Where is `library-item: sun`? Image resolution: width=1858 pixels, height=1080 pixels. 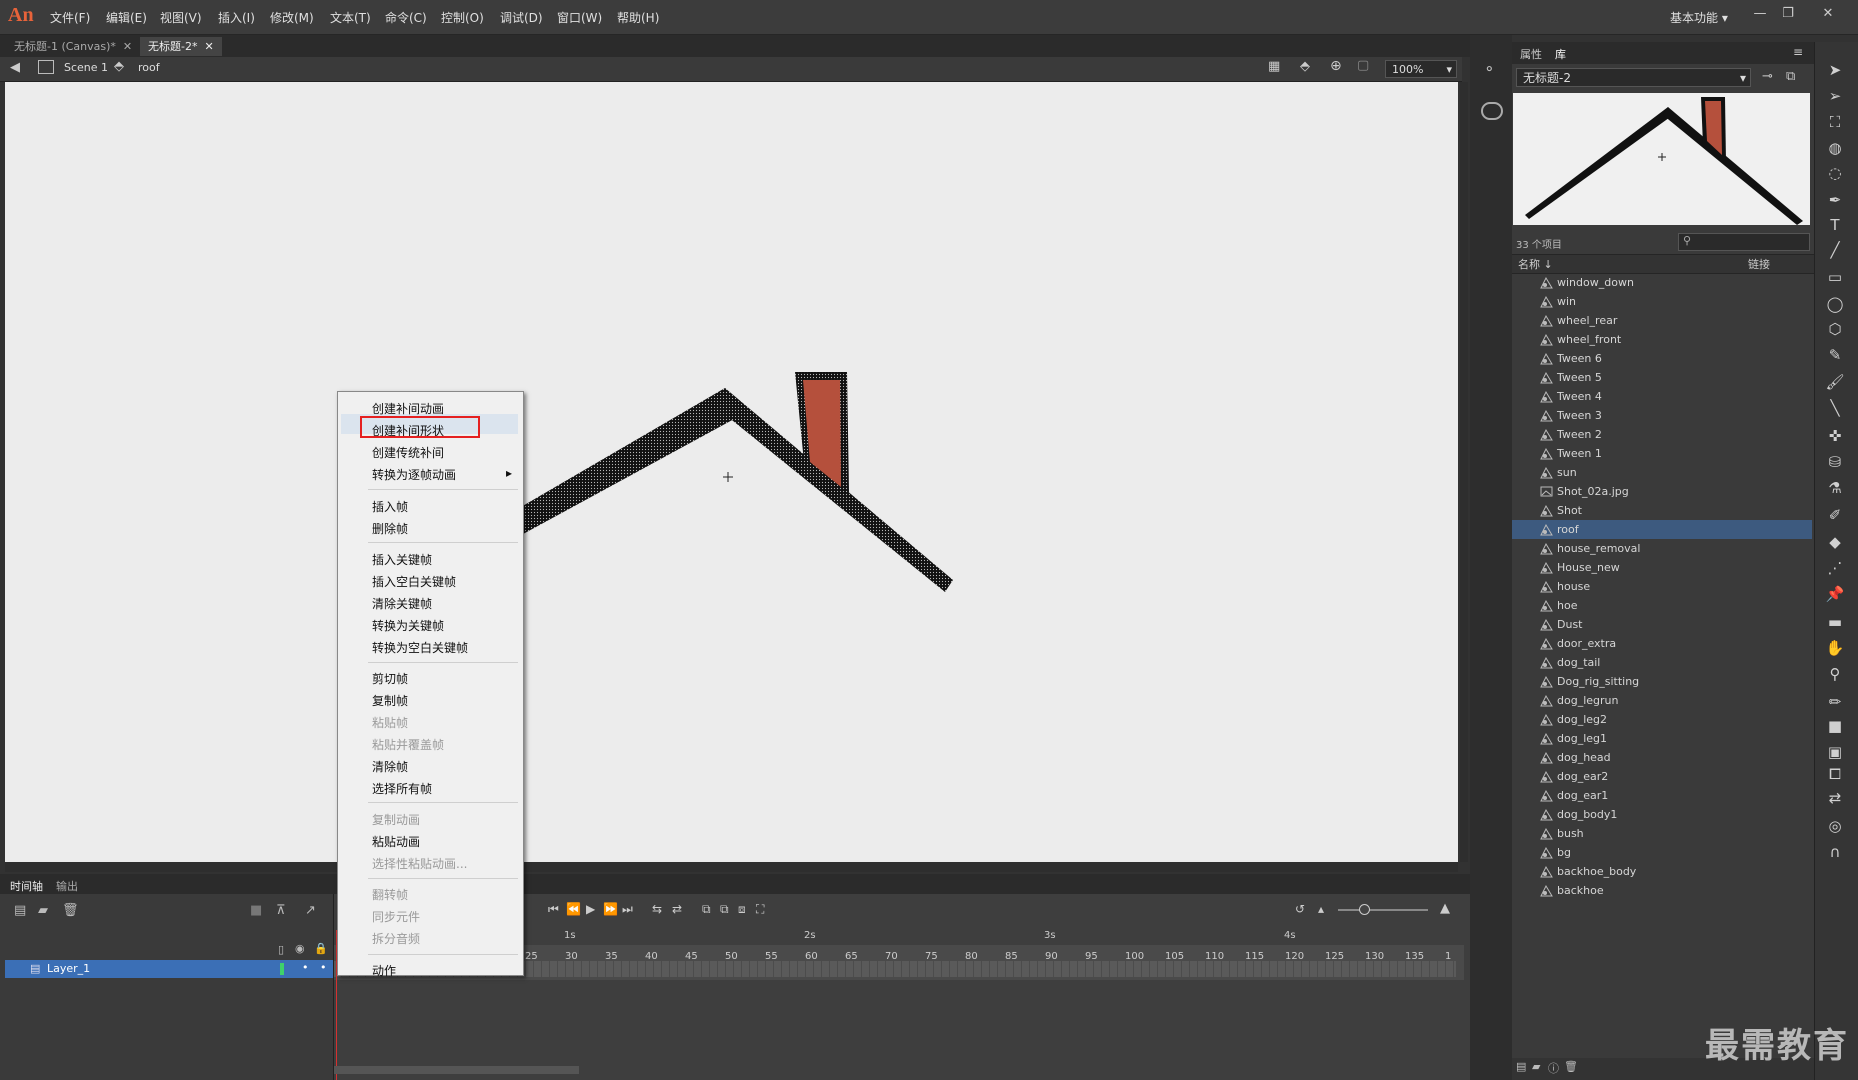
library-item: sun is located at coordinates (1662, 472).